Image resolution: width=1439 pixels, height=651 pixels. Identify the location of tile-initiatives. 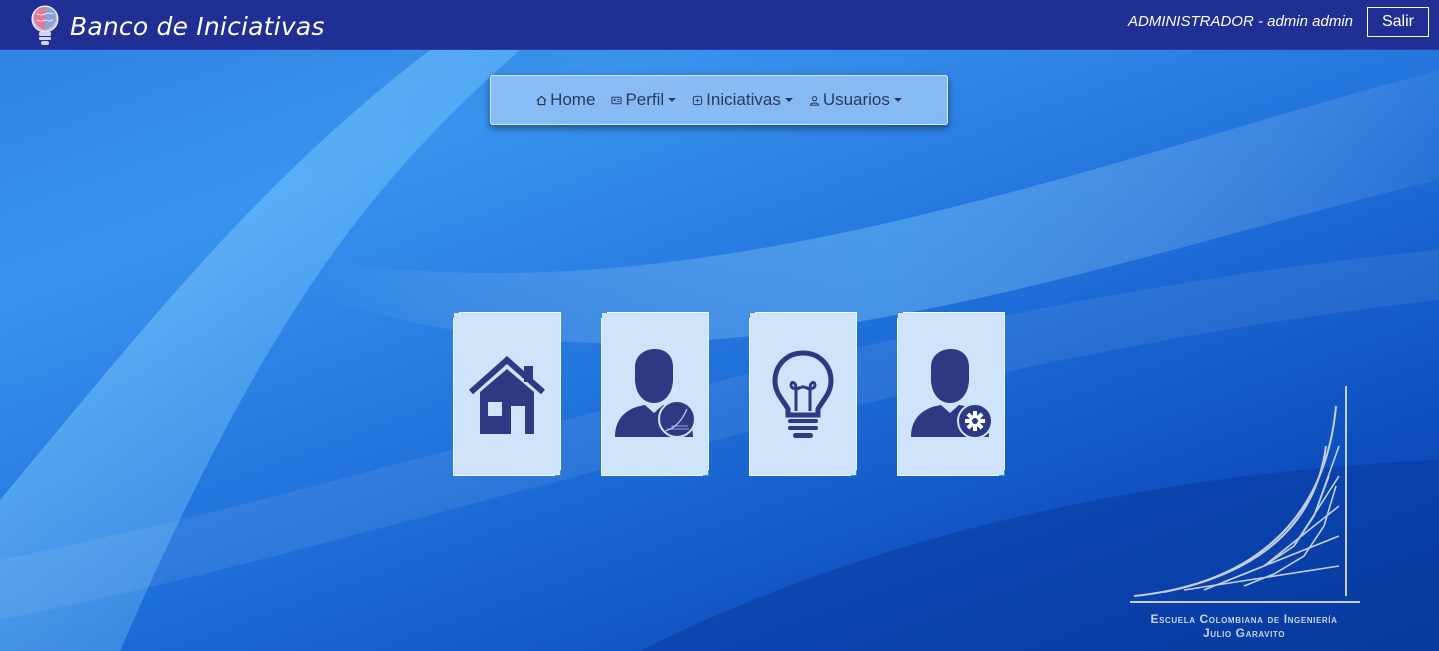
(803, 394).